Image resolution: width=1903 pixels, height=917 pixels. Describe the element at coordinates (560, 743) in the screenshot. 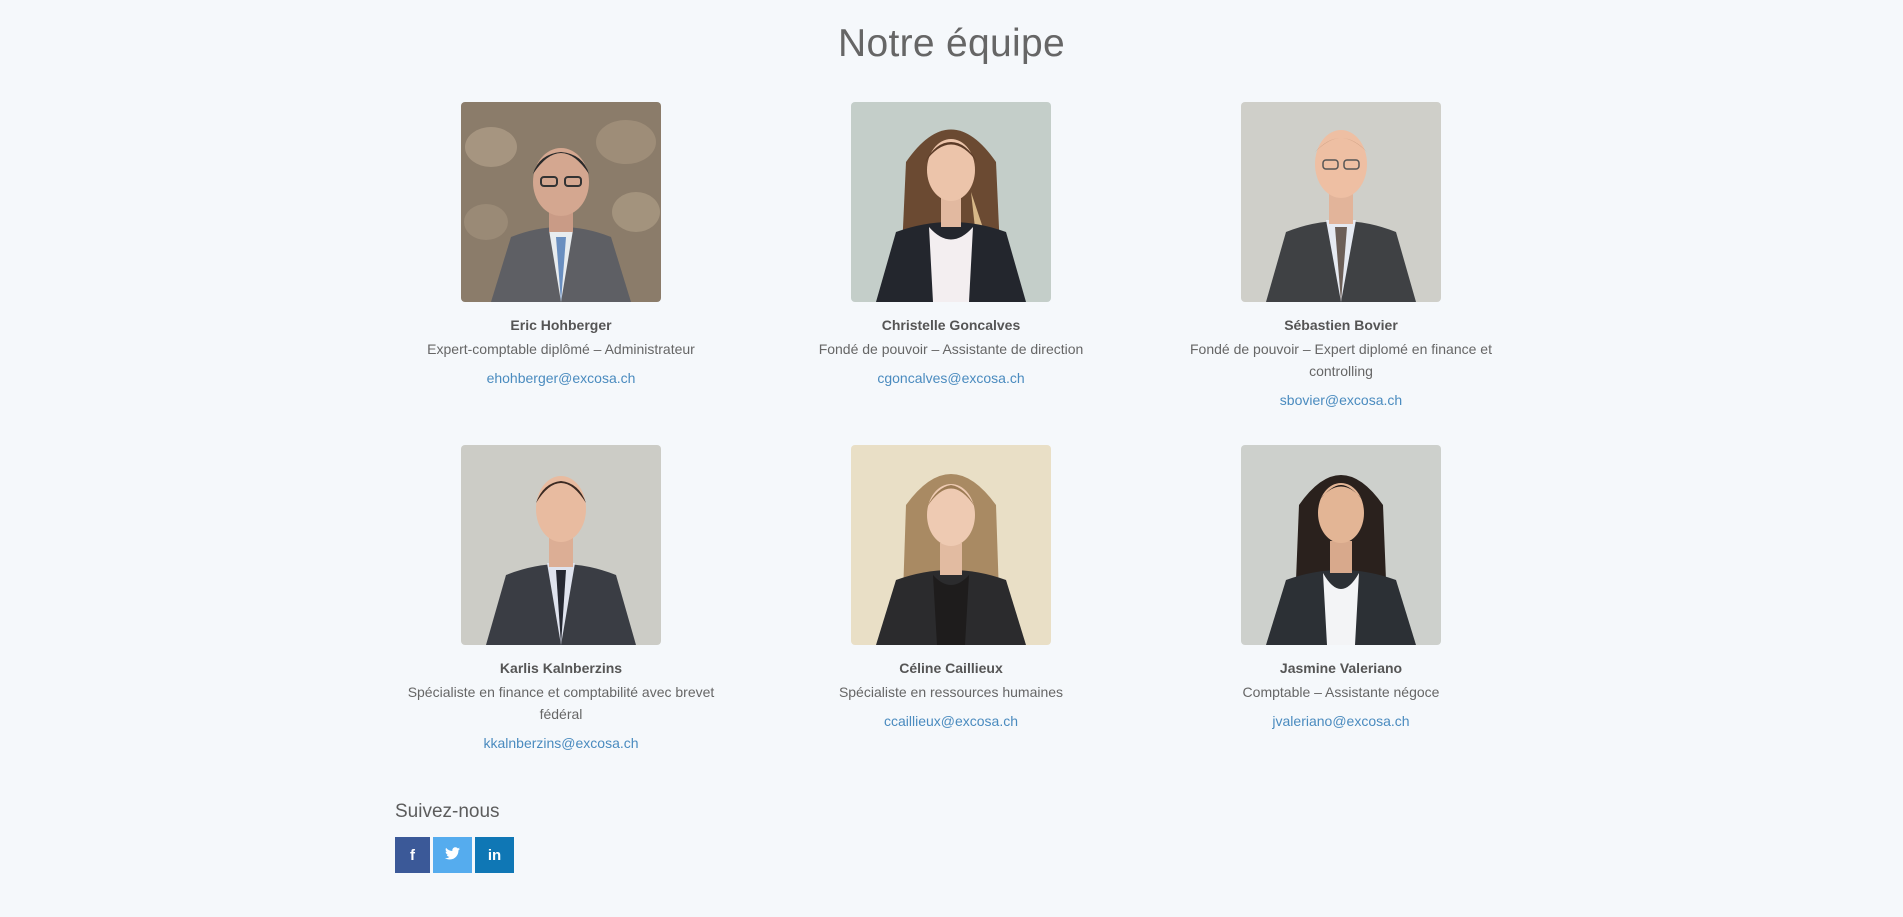

I see `team-member-email-link: kkalnberzins@excosa.ch` at that location.